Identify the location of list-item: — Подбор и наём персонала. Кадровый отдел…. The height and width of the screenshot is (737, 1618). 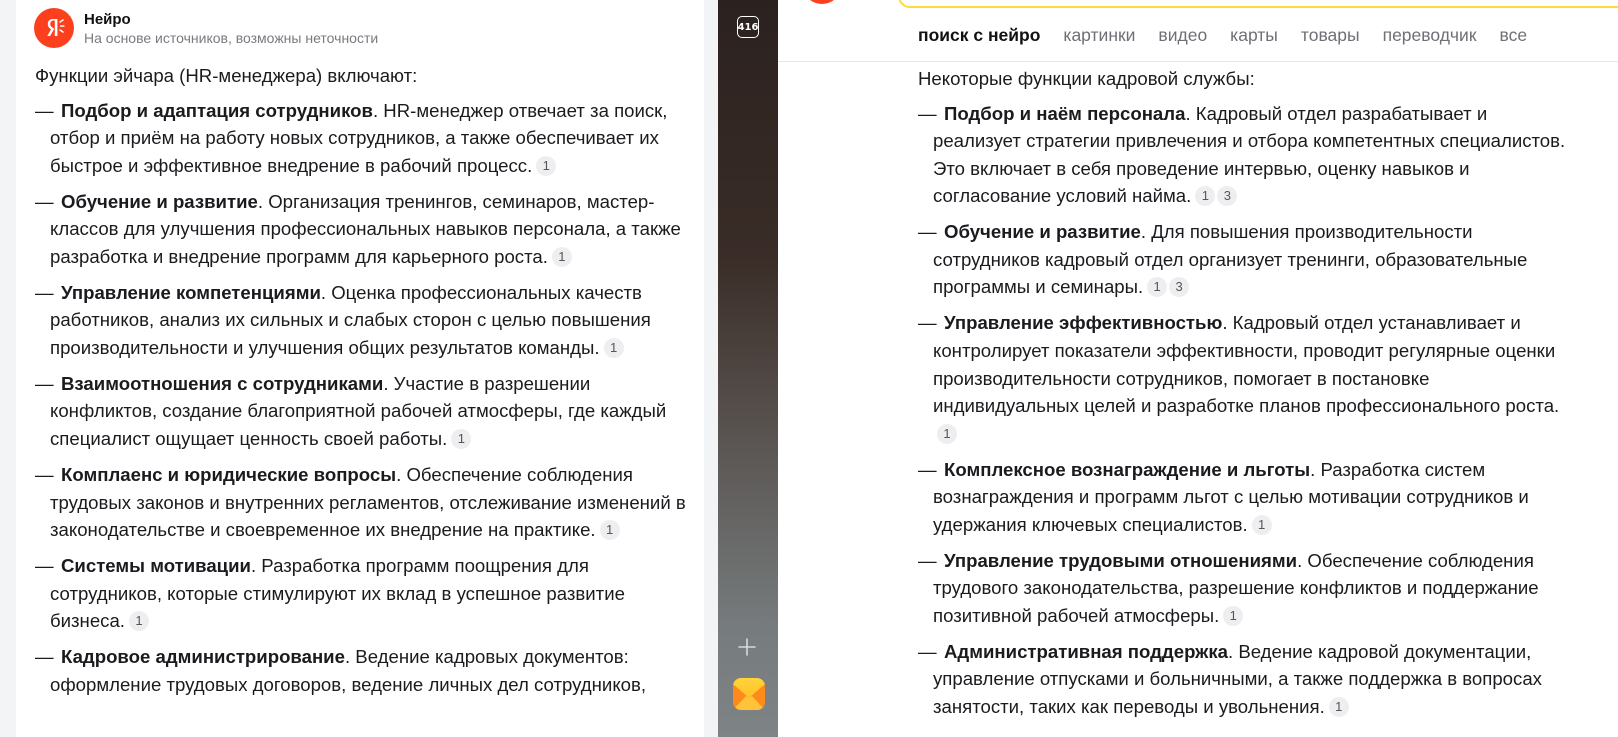
(1248, 155).